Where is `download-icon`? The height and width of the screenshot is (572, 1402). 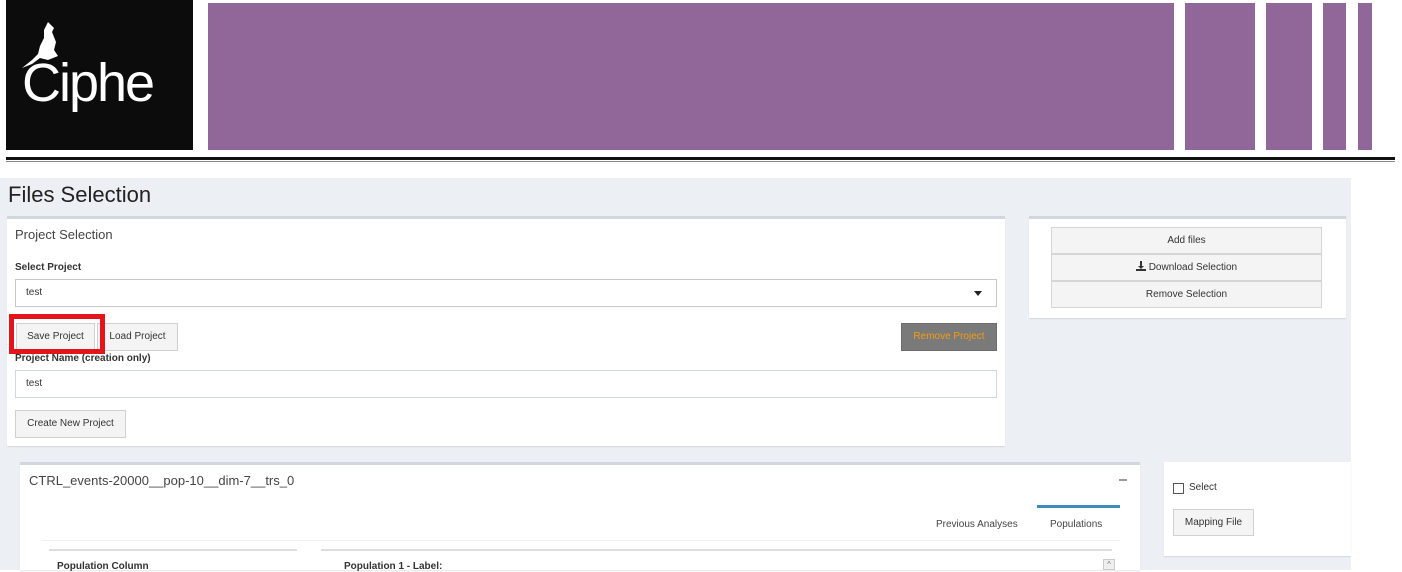
download-icon is located at coordinates (1140, 266).